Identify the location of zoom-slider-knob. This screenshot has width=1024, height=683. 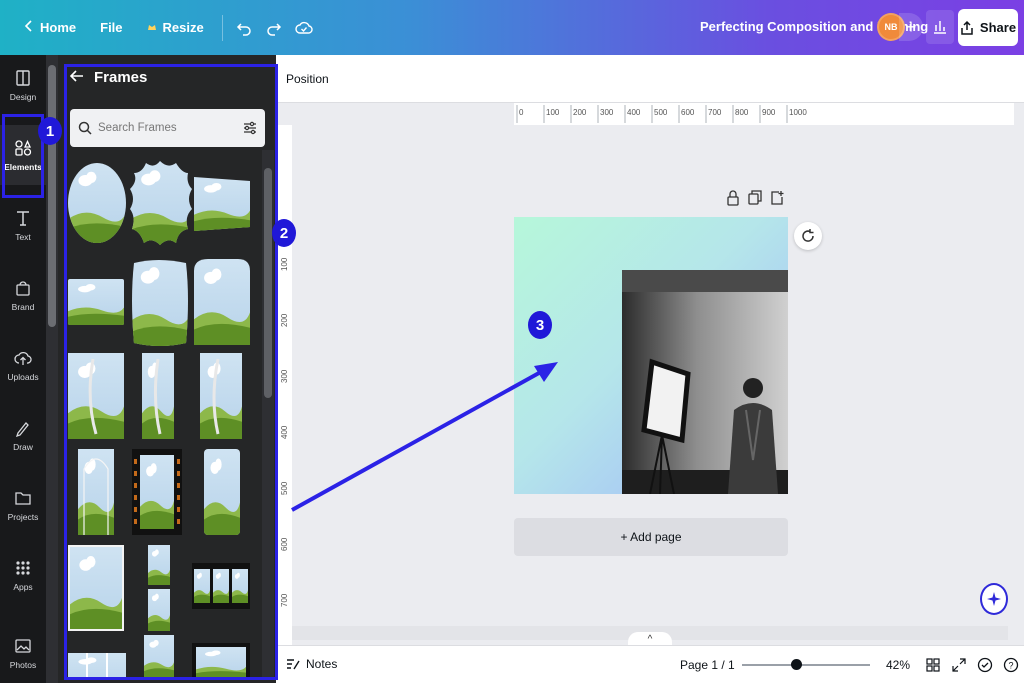
(796, 664).